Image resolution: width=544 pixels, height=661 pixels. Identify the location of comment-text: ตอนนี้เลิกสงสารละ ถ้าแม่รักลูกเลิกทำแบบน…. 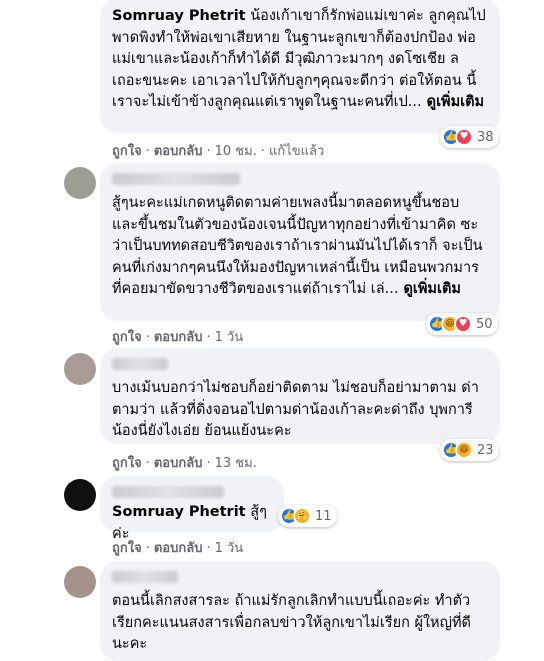
(291, 622).